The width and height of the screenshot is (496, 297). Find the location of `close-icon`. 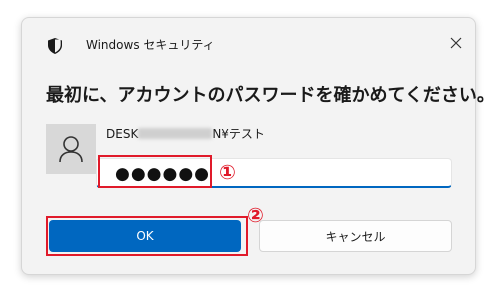

close-icon is located at coordinates (456, 43).